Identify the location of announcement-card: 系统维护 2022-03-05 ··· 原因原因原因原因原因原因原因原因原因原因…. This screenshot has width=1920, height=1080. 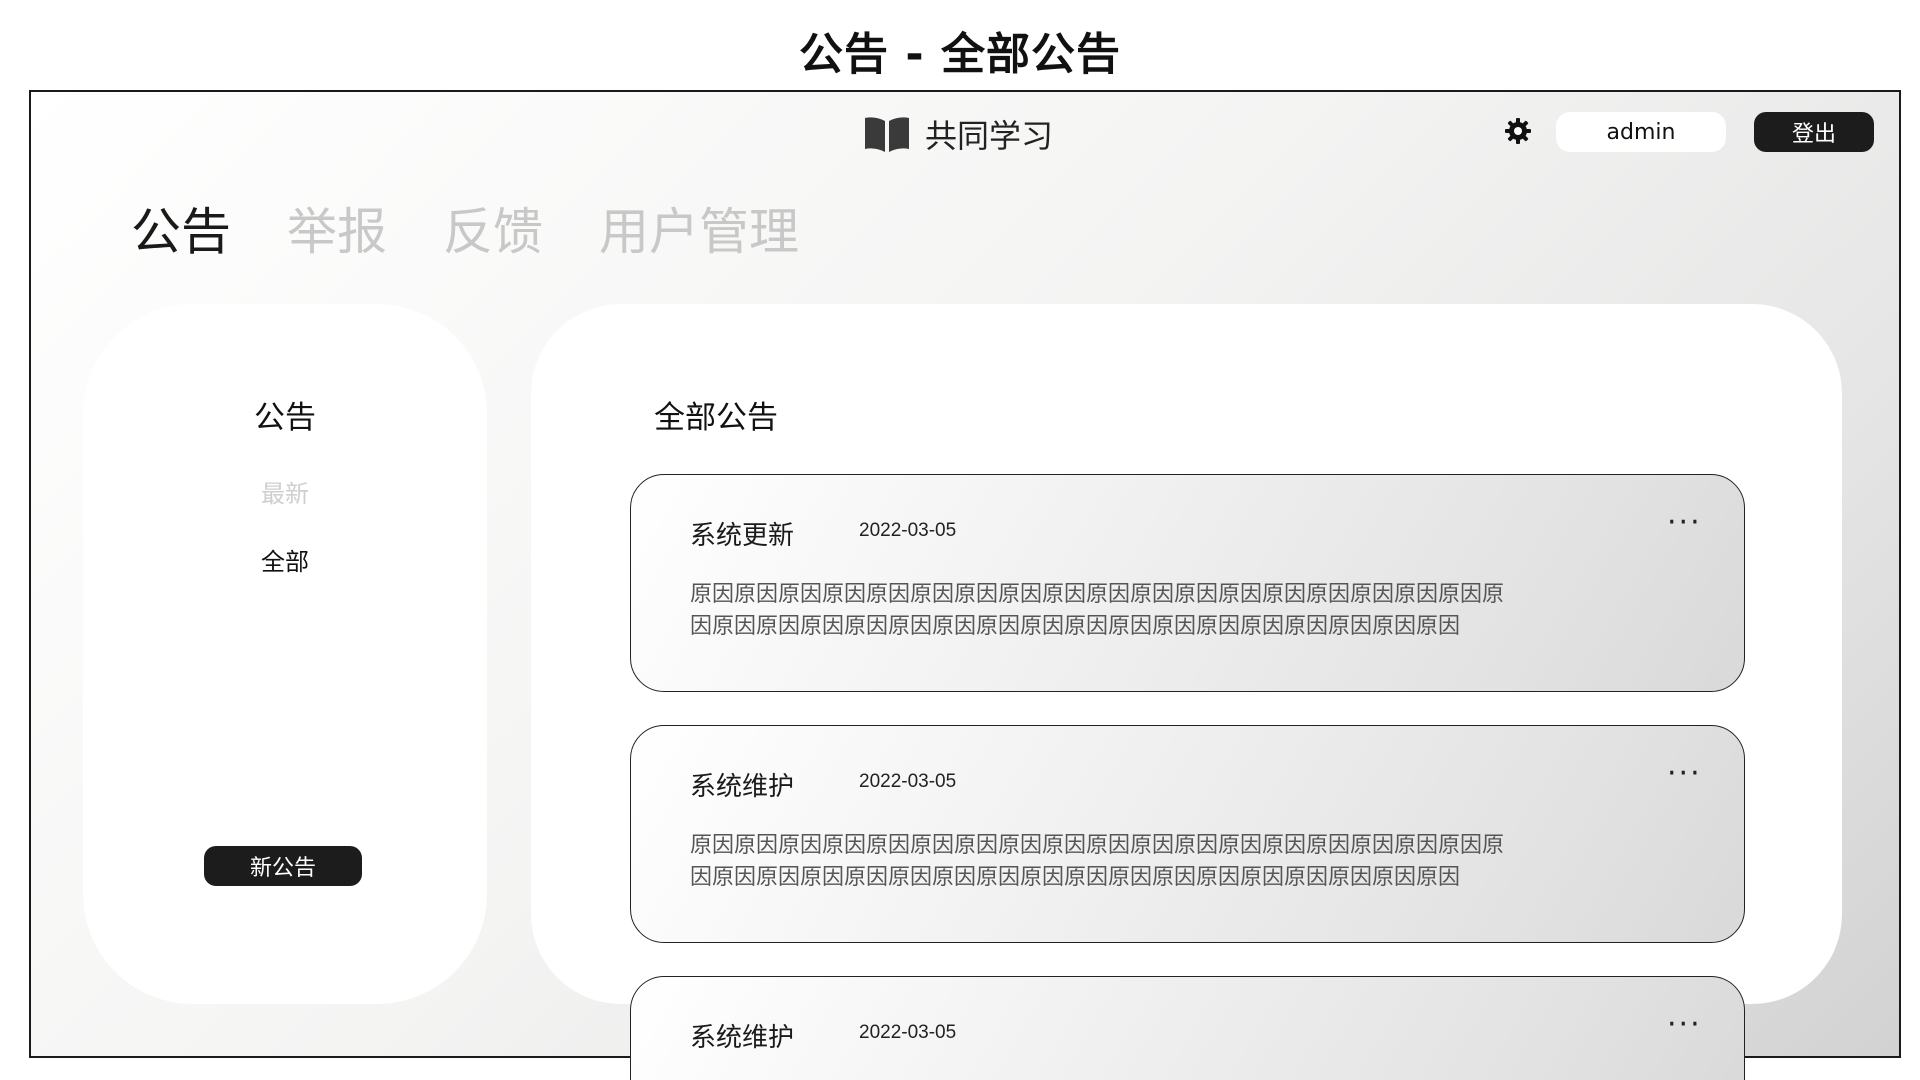
(1187, 834).